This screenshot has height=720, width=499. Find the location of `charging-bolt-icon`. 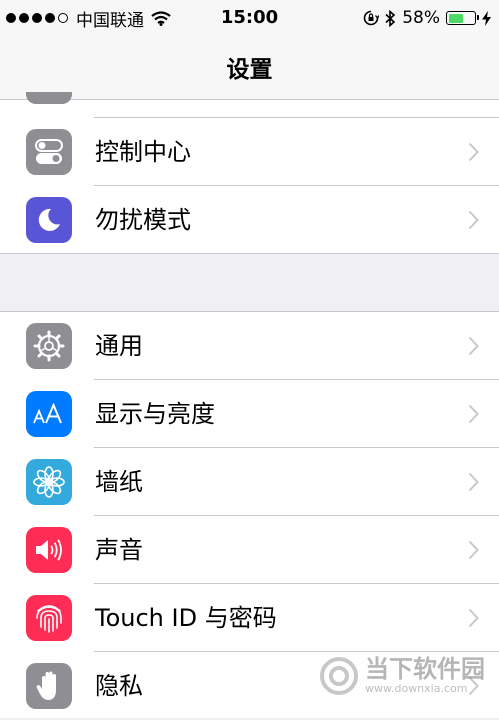

charging-bolt-icon is located at coordinates (486, 18).